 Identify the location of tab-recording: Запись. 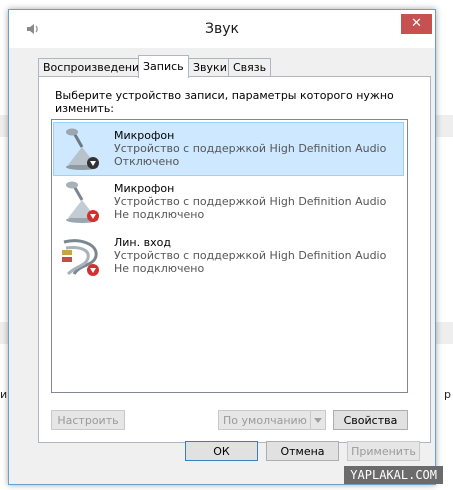
(163, 66).